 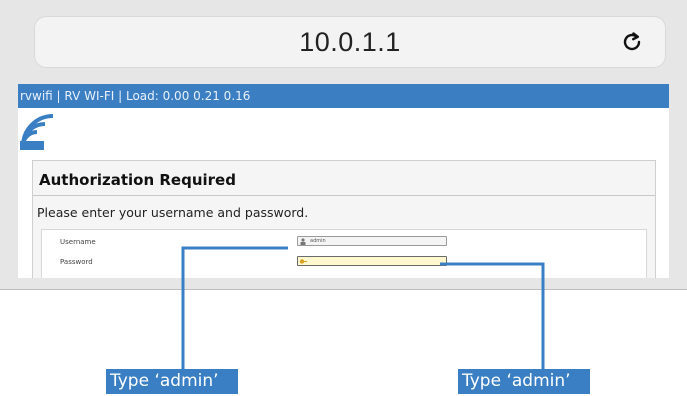 I want to click on rv-wifi-logo, so click(x=40, y=131).